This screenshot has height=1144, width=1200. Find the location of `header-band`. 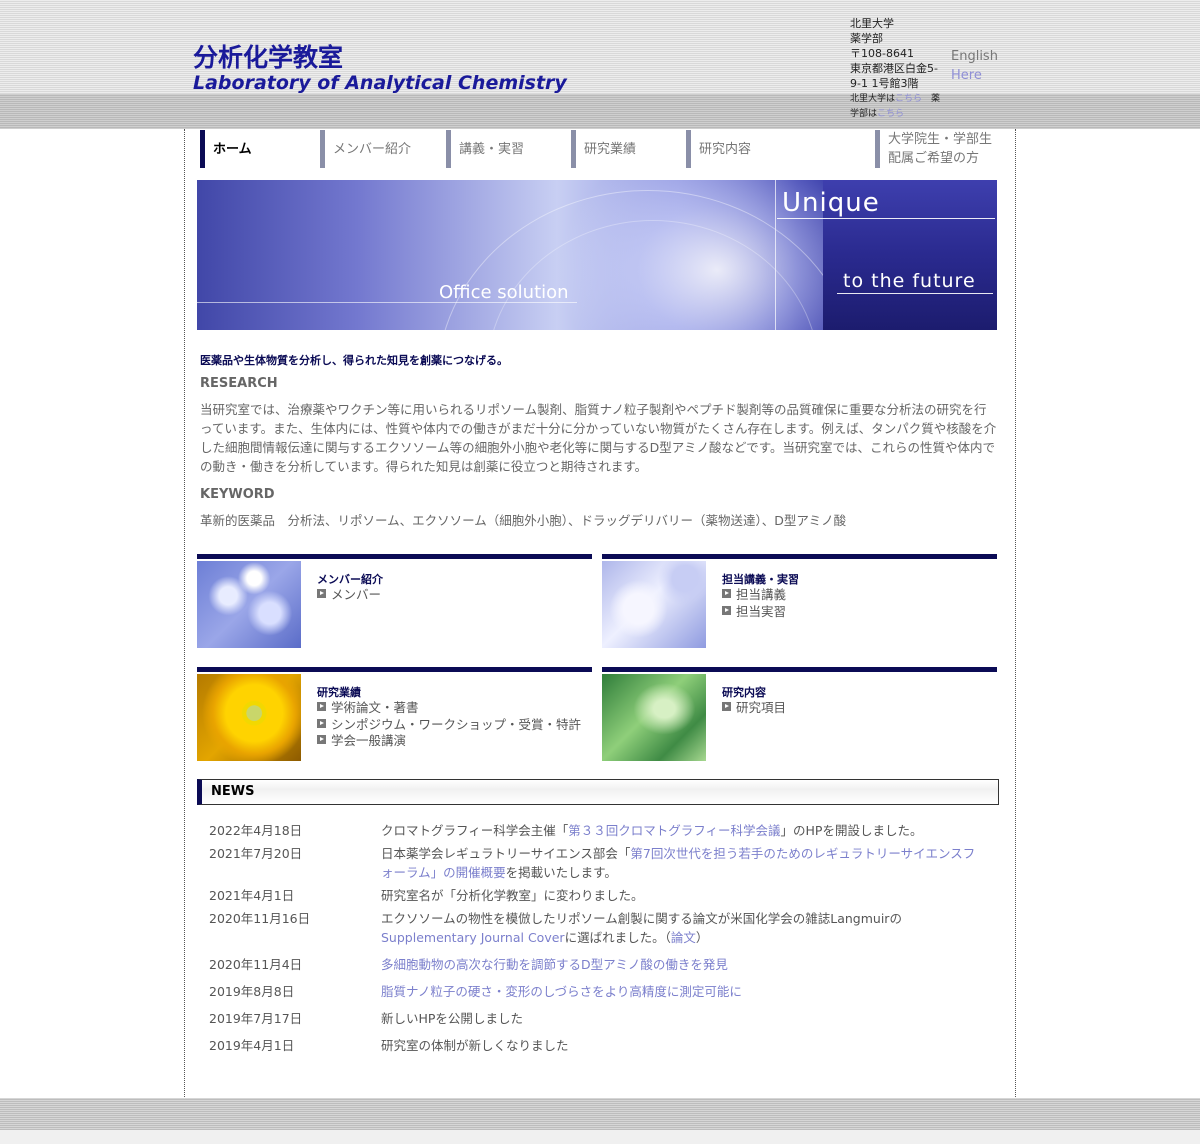

header-band is located at coordinates (600, 111).